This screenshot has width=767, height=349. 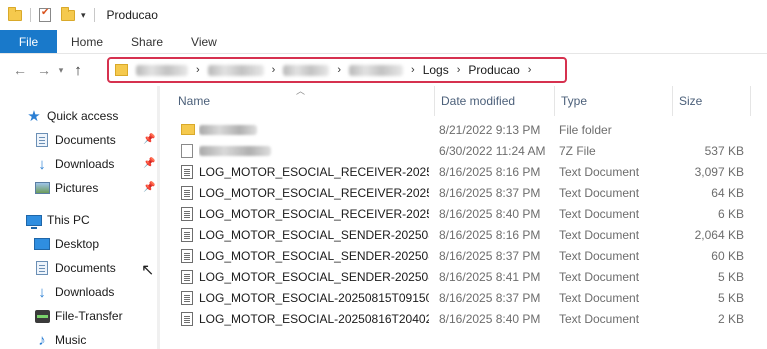 I want to click on sidebar-item-label: File-Transfer, so click(x=89, y=316).